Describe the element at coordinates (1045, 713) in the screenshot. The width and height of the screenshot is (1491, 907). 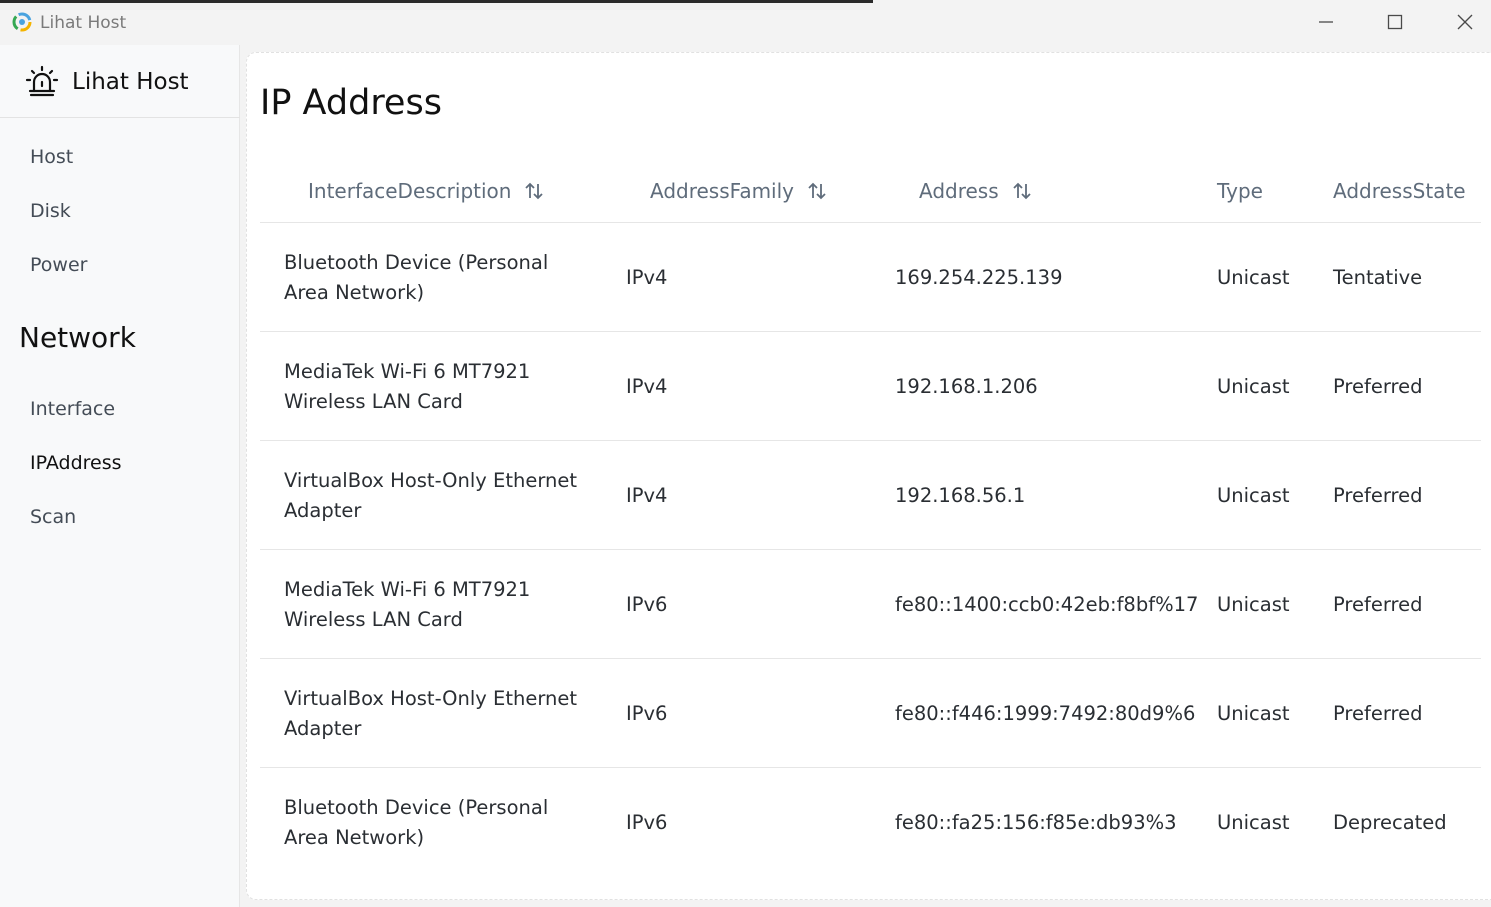
I see `cell-address: fe80::f446:1999:7492:80d9%6` at that location.